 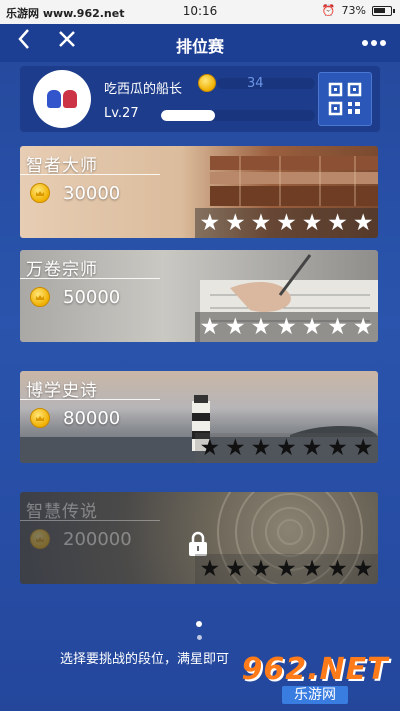 I want to click on battery-icon, so click(x=383, y=10).